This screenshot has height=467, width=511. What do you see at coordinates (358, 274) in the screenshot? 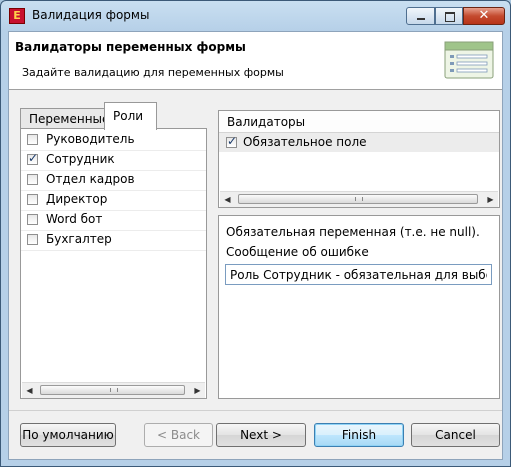
I see `error-message-input` at bounding box center [358, 274].